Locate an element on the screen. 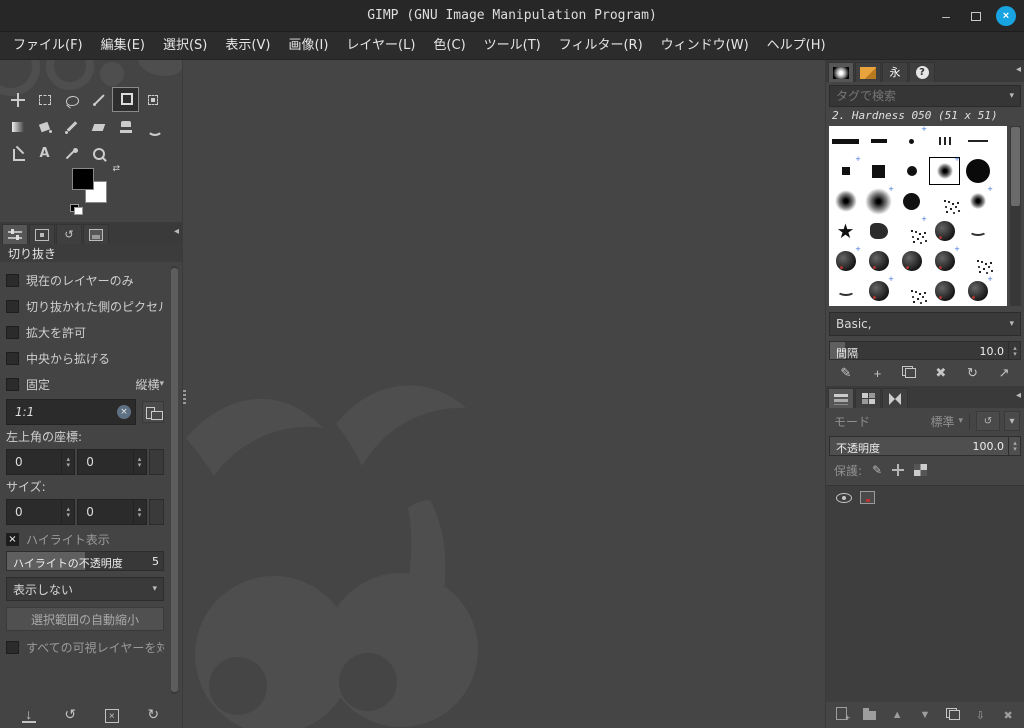 The image size is (1024, 728). lock-position-icon is located at coordinates (898, 470).